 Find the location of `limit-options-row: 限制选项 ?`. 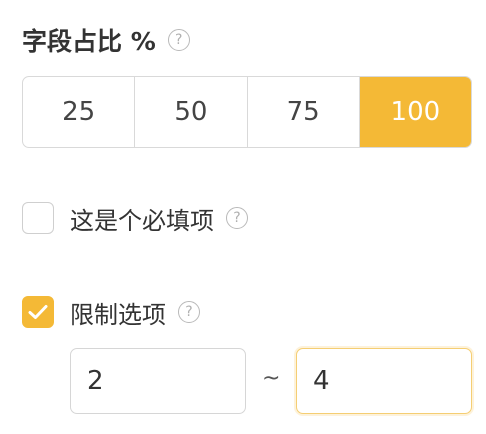

limit-options-row: 限制选项 ? is located at coordinates (111, 312).